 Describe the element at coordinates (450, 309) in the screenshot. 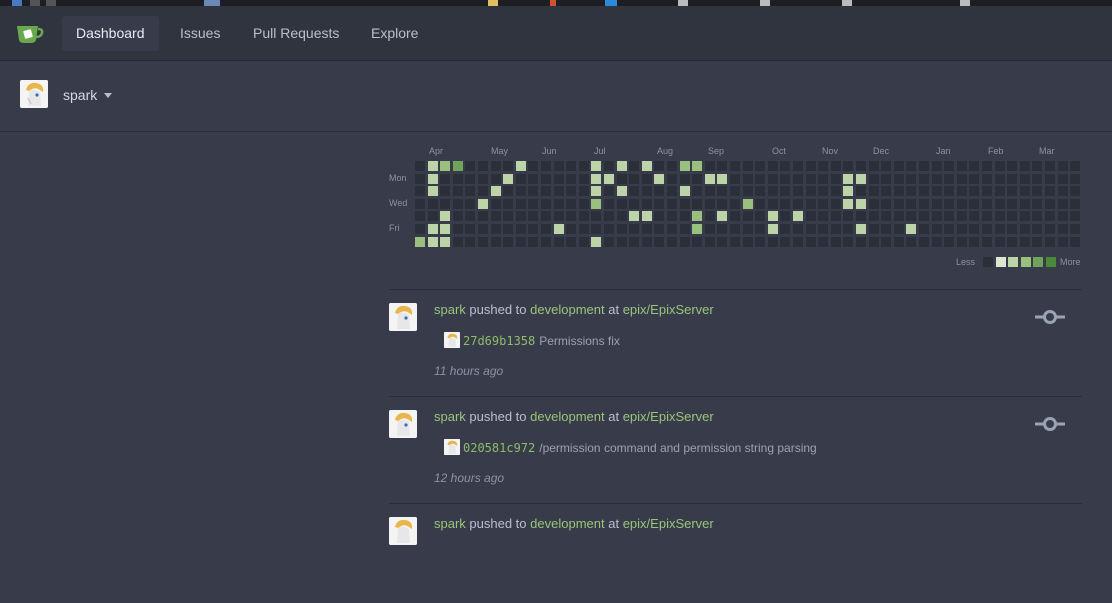

I see `feed-user-link: spark` at that location.